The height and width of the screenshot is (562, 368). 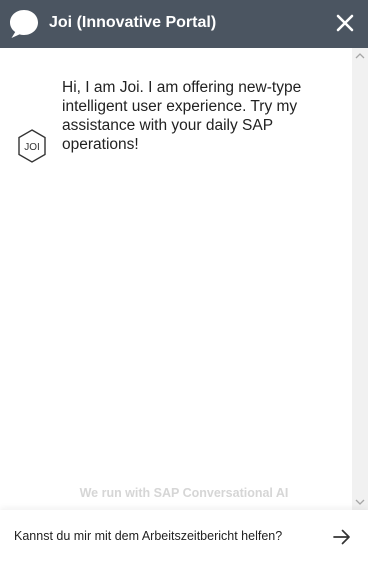 I want to click on input-bar, so click(x=184, y=536).